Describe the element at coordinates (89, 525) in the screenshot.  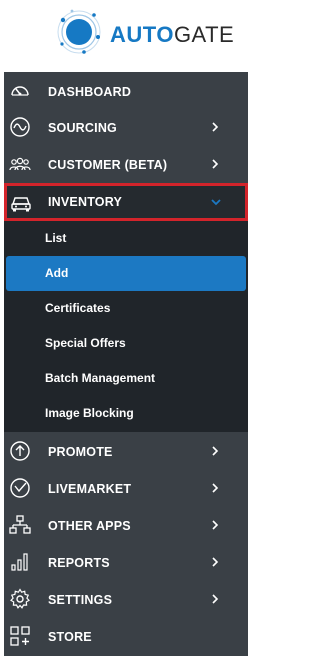
I see `sidebar-item-label: OTHER APPS` at that location.